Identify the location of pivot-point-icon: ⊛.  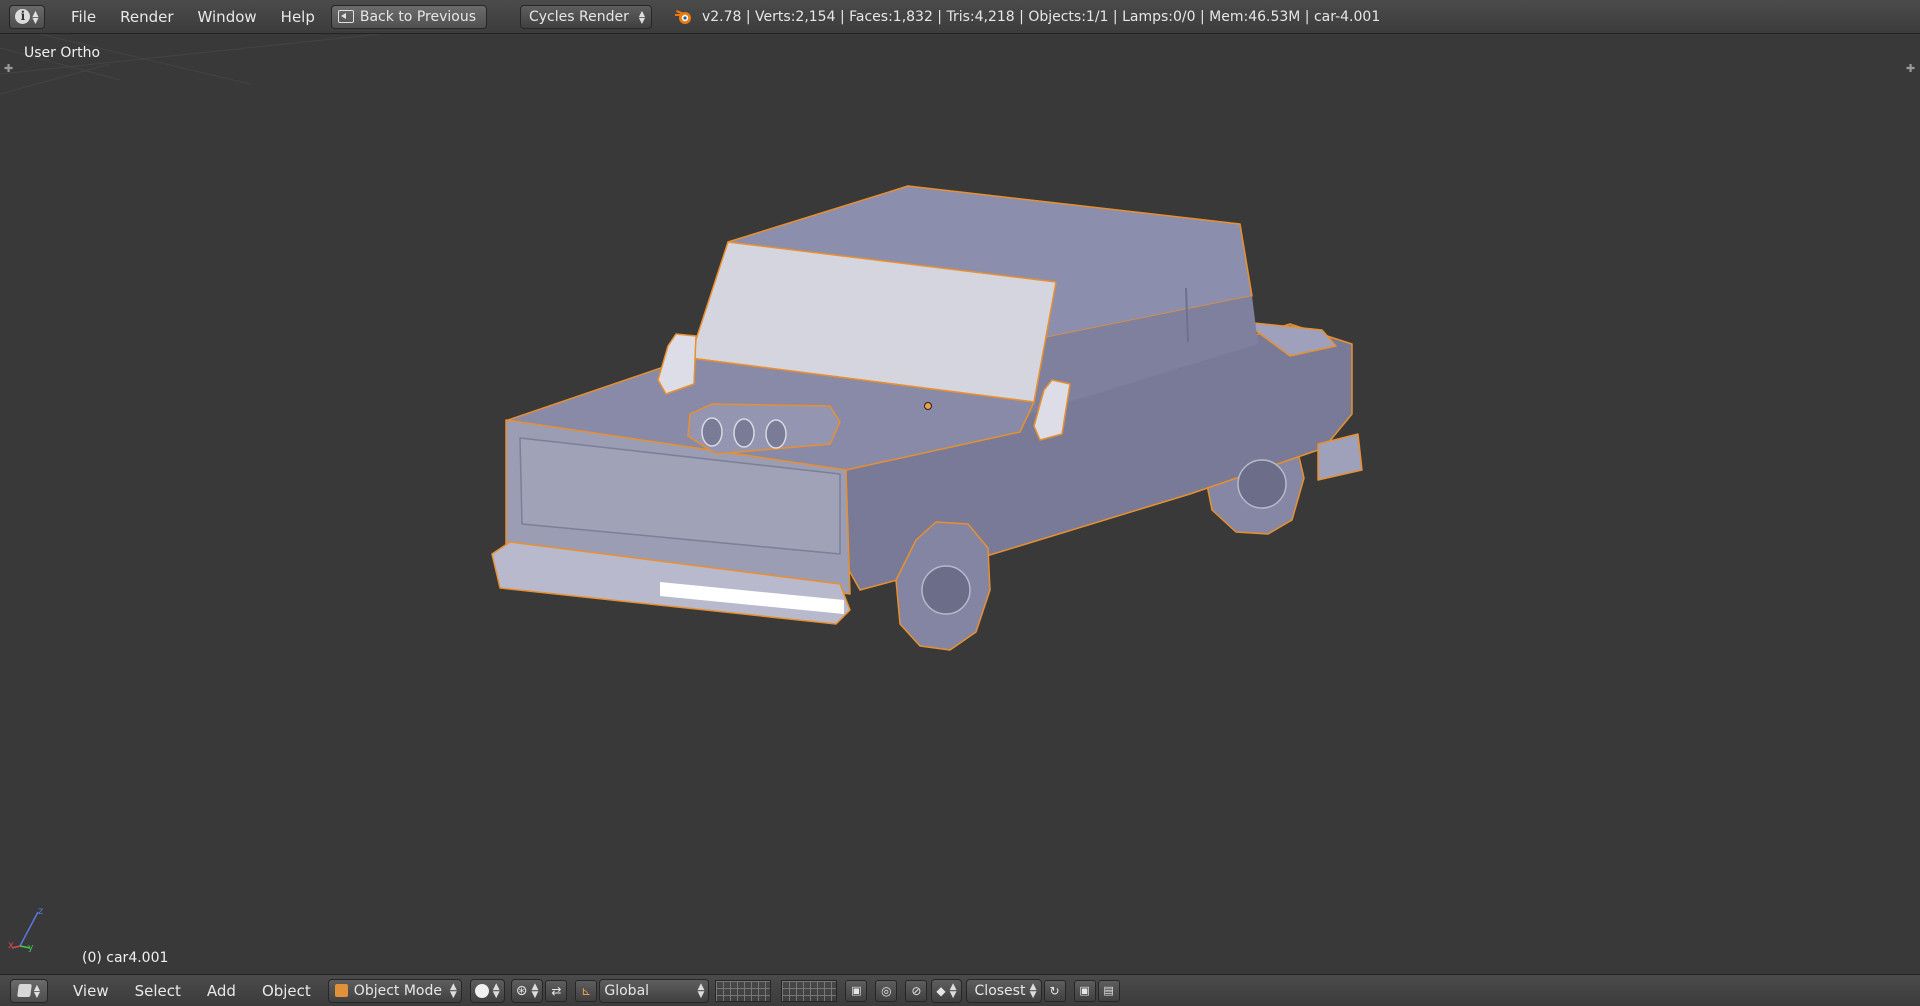
(521, 990).